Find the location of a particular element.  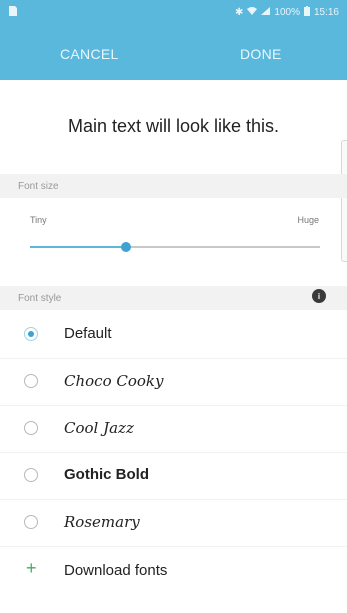

font-option-choco-cooky: Choco Cooky is located at coordinates (173, 382).